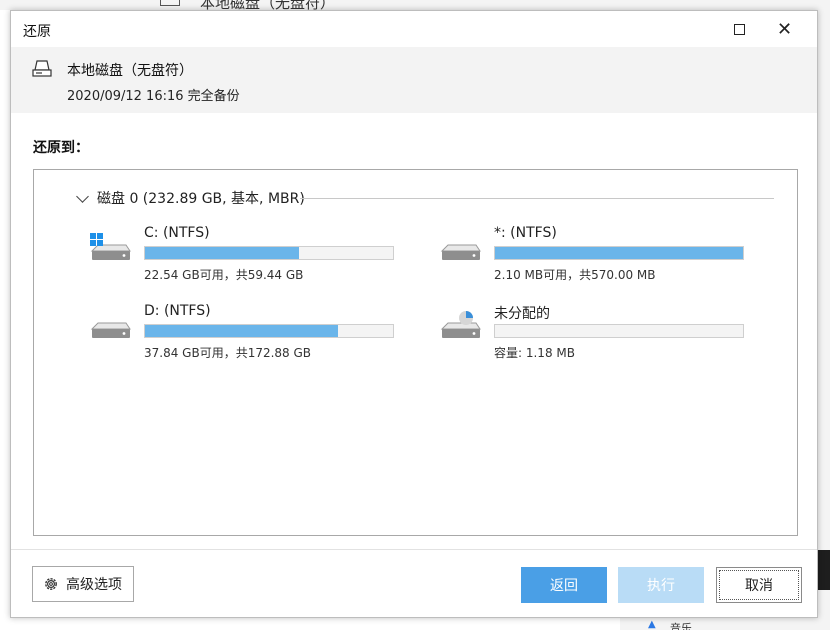 The width and height of the screenshot is (830, 630). What do you see at coordinates (661, 585) in the screenshot?
I see `execute-button: 执行` at bounding box center [661, 585].